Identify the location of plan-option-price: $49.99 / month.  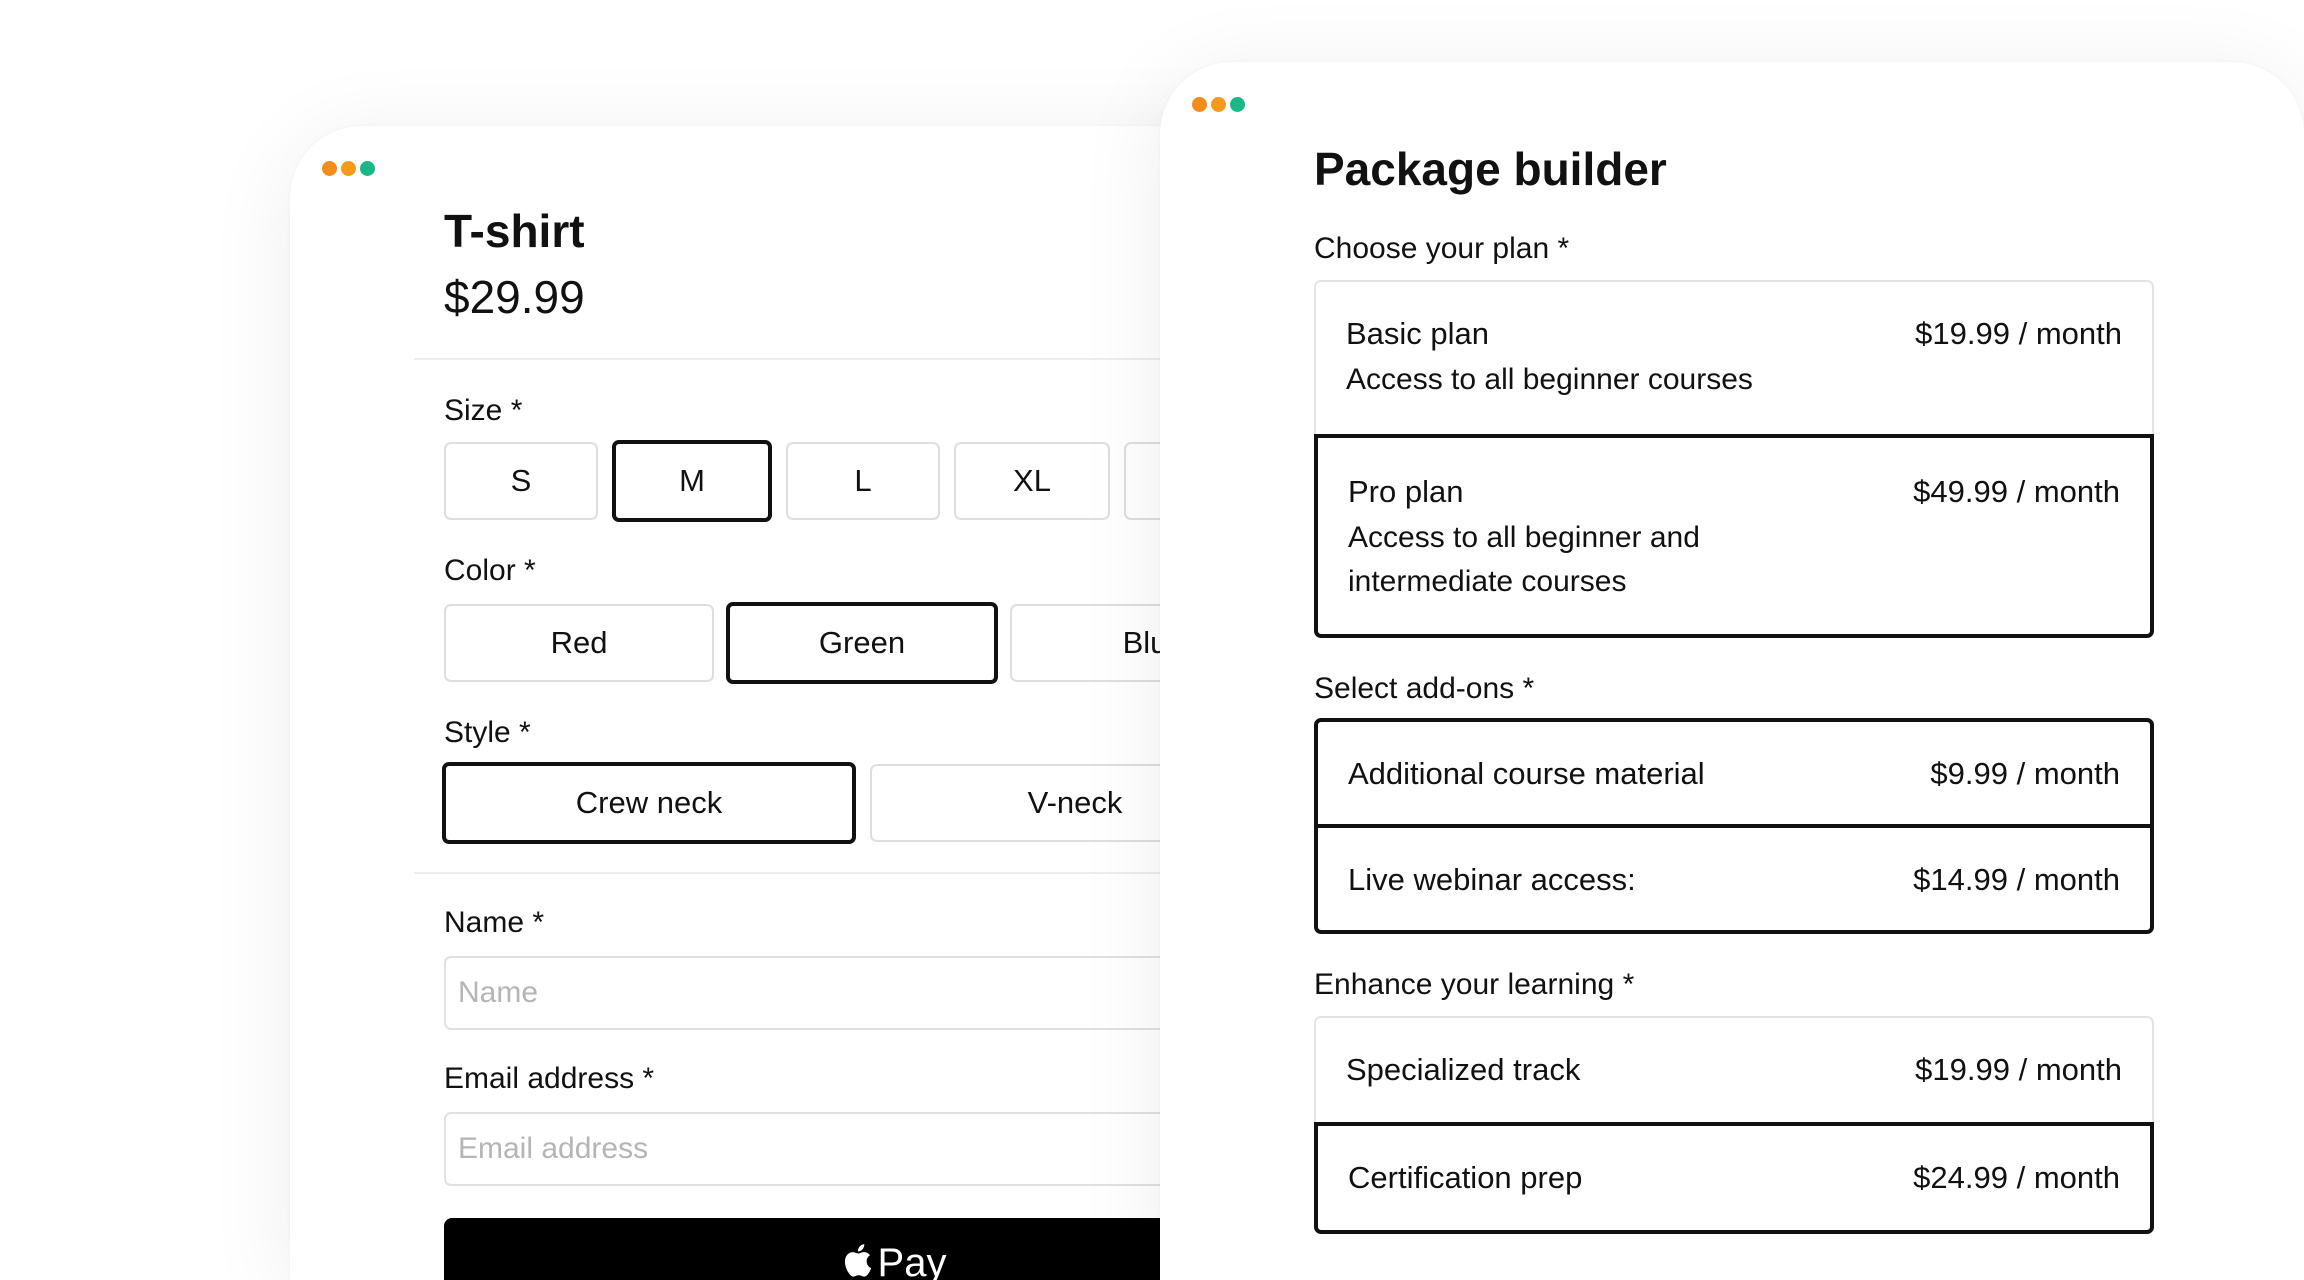
(2016, 491).